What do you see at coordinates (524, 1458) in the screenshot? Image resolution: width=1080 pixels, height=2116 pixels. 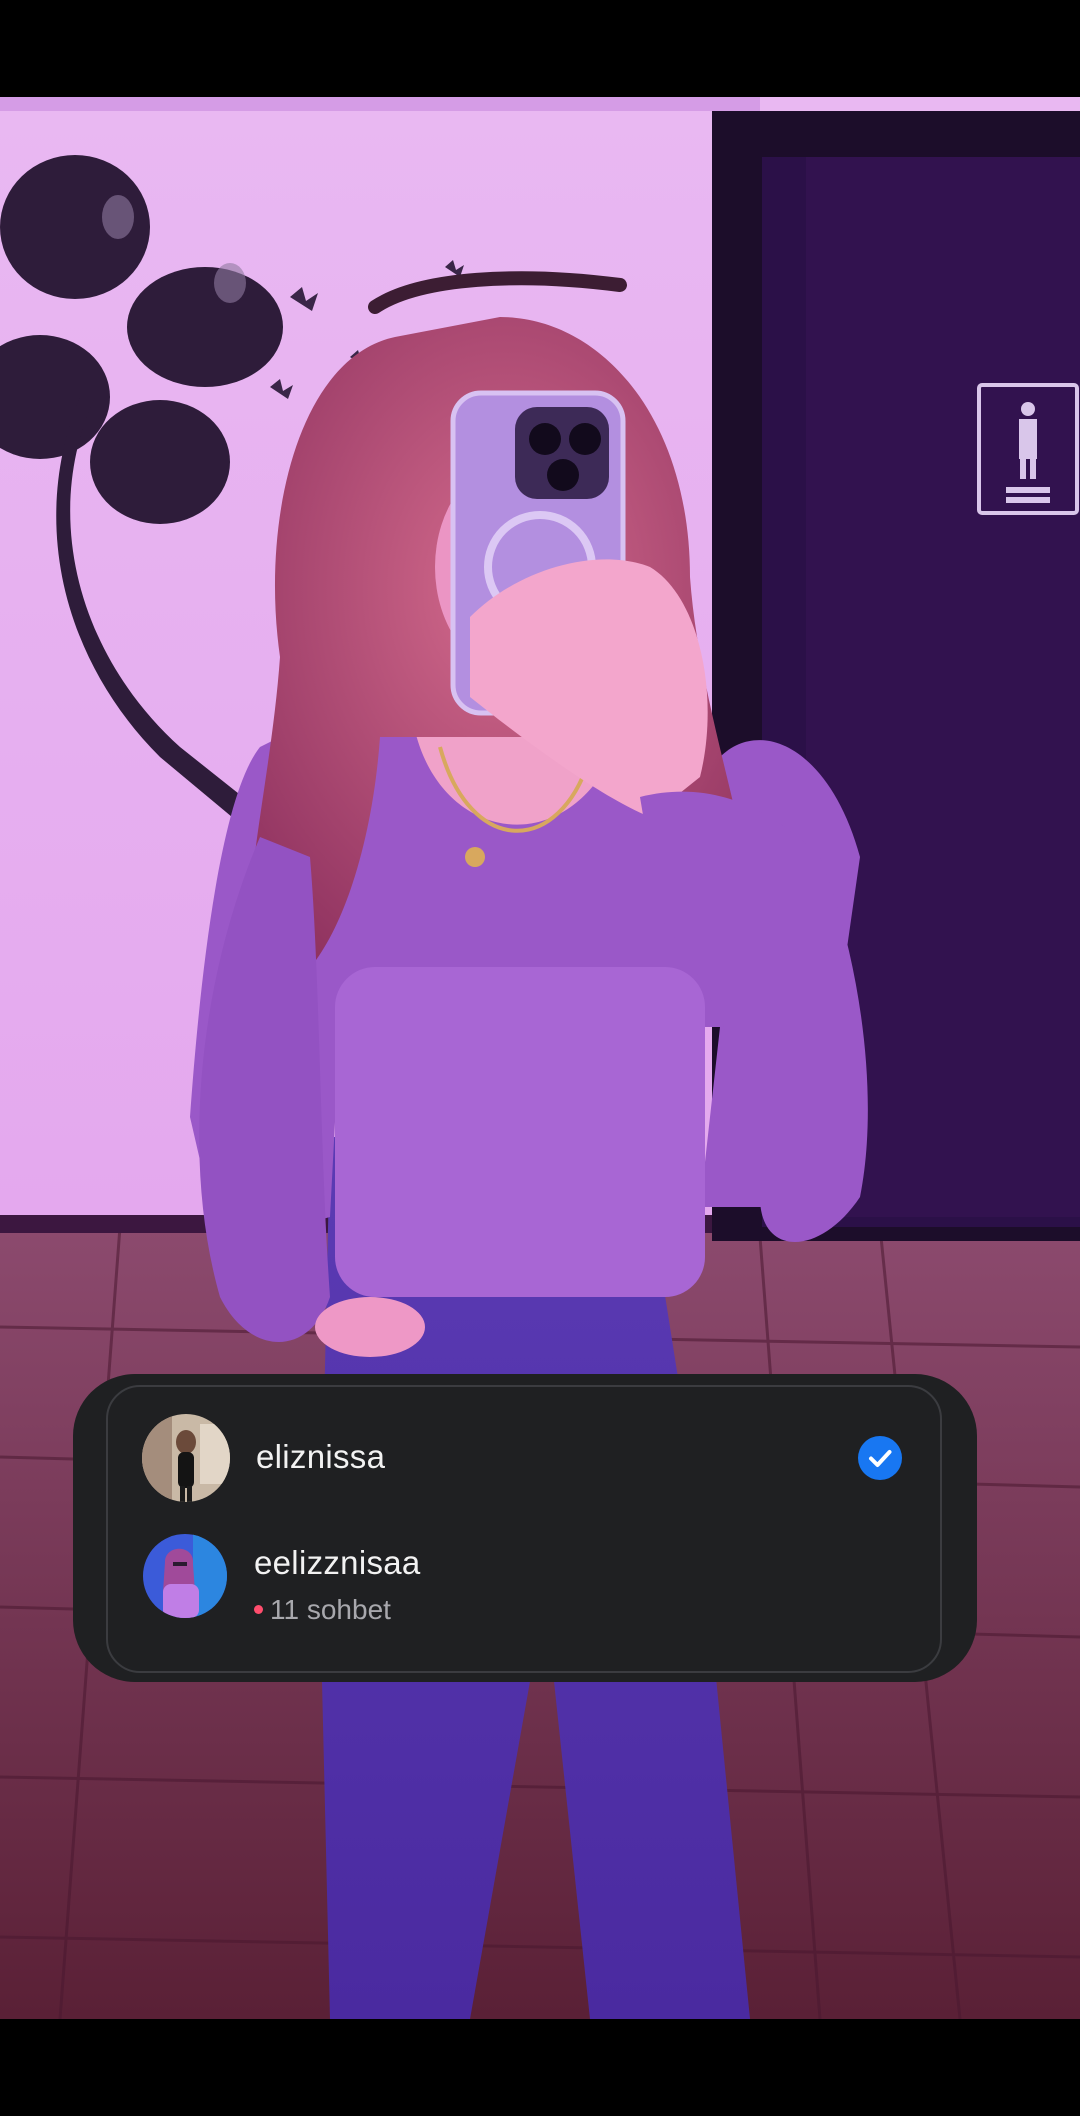 I see `account-row-eliznissa: eliznissa` at bounding box center [524, 1458].